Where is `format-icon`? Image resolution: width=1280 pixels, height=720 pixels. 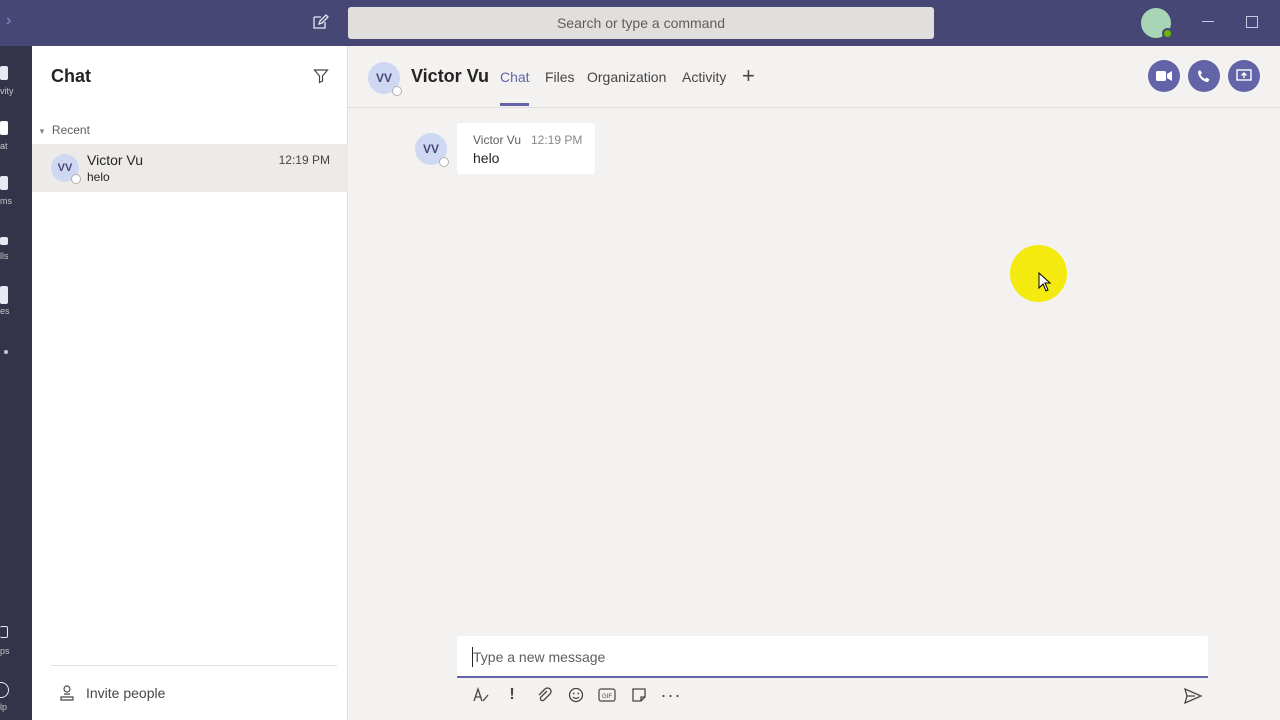 format-icon is located at coordinates (481, 695).